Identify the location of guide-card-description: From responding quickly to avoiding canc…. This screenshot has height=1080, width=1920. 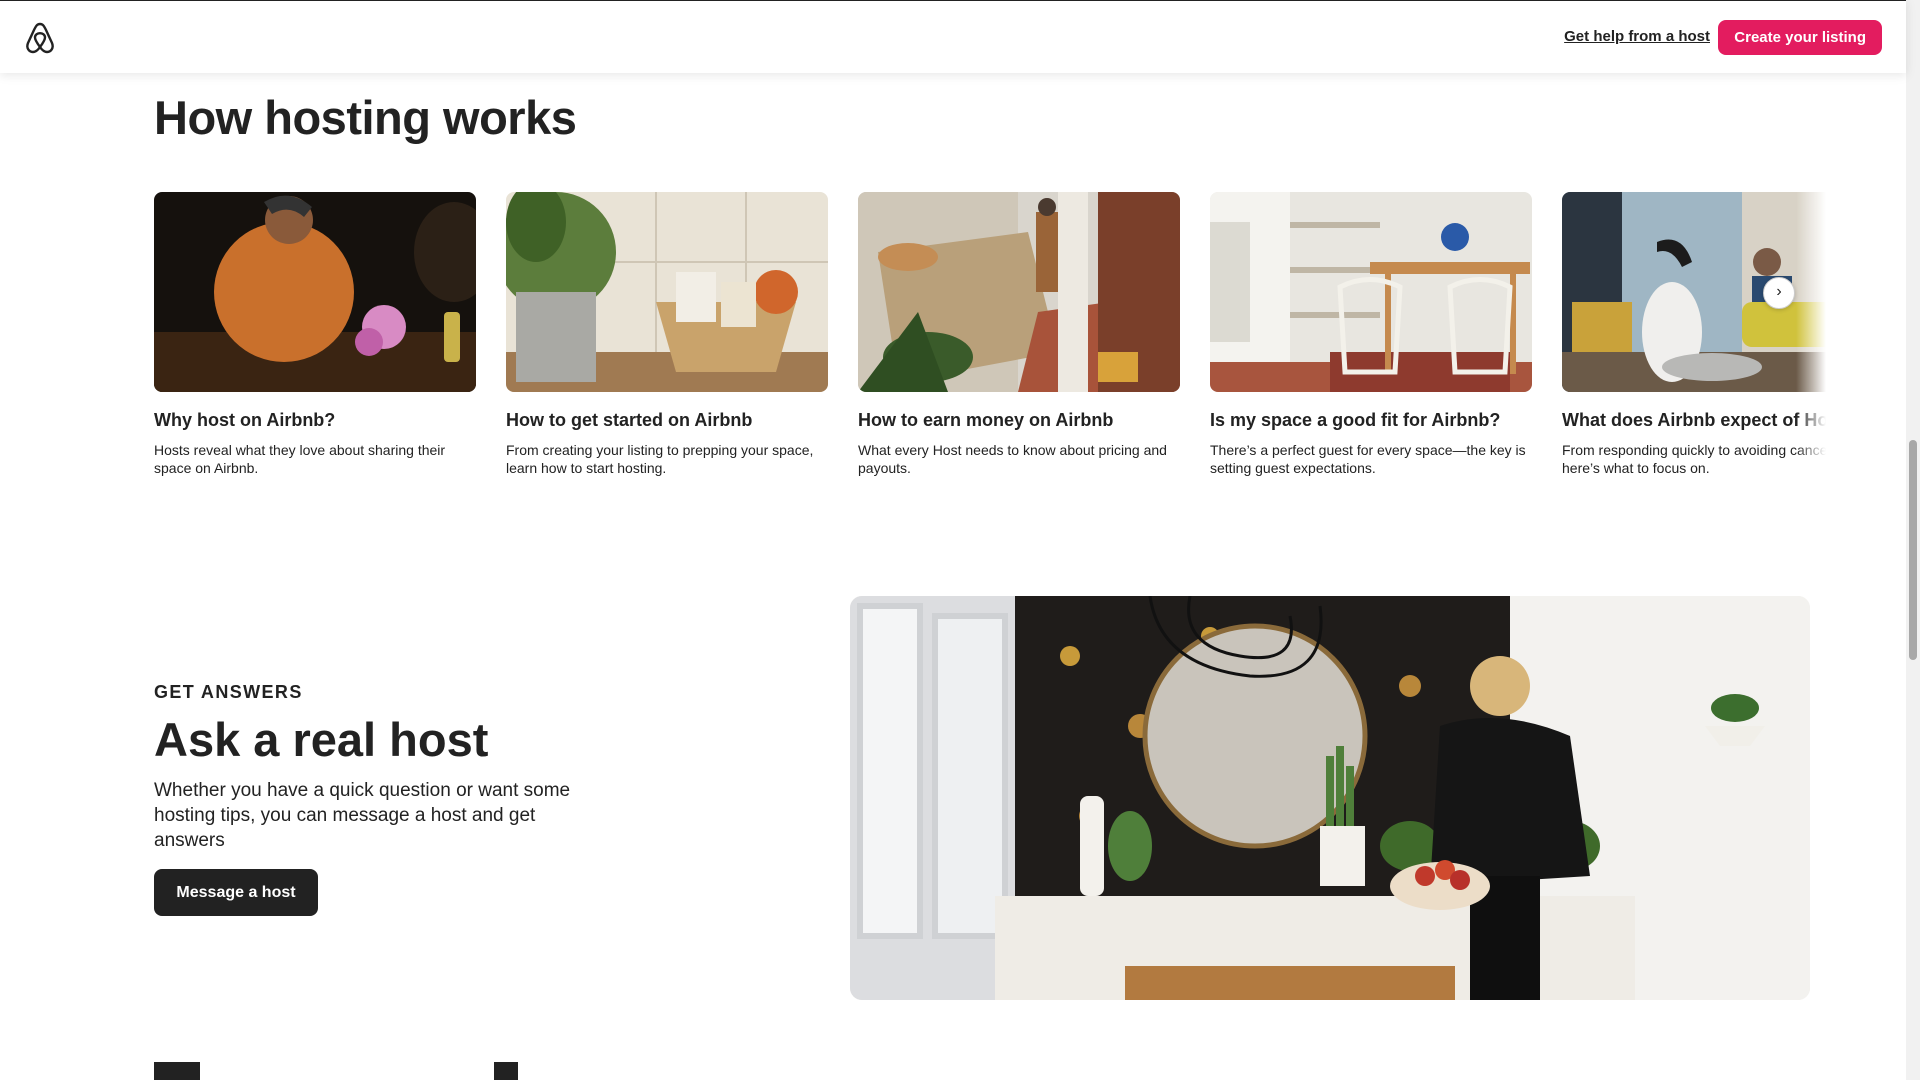
(1694, 459).